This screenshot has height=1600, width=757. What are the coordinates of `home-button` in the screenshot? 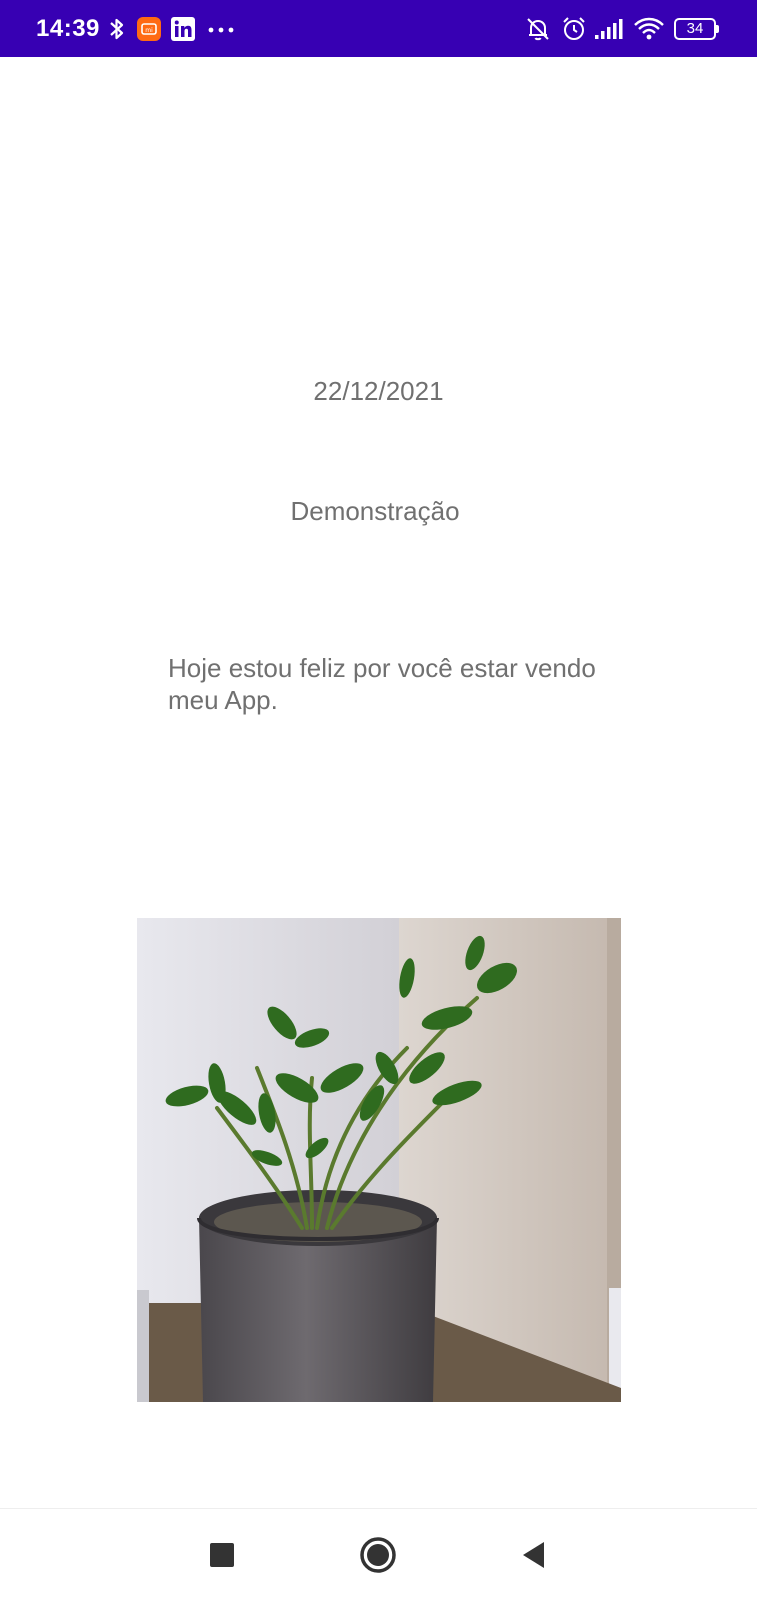 It's located at (378, 1555).